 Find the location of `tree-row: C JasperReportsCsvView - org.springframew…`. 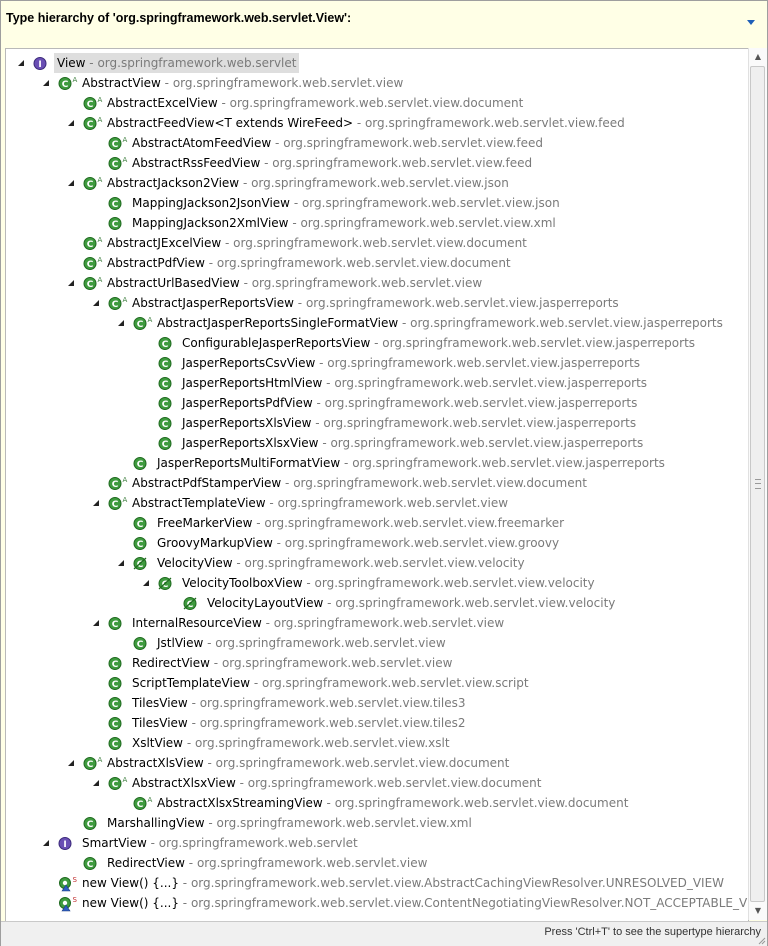

tree-row: C JasperReportsCsvView - org.springframew… is located at coordinates (377, 363).